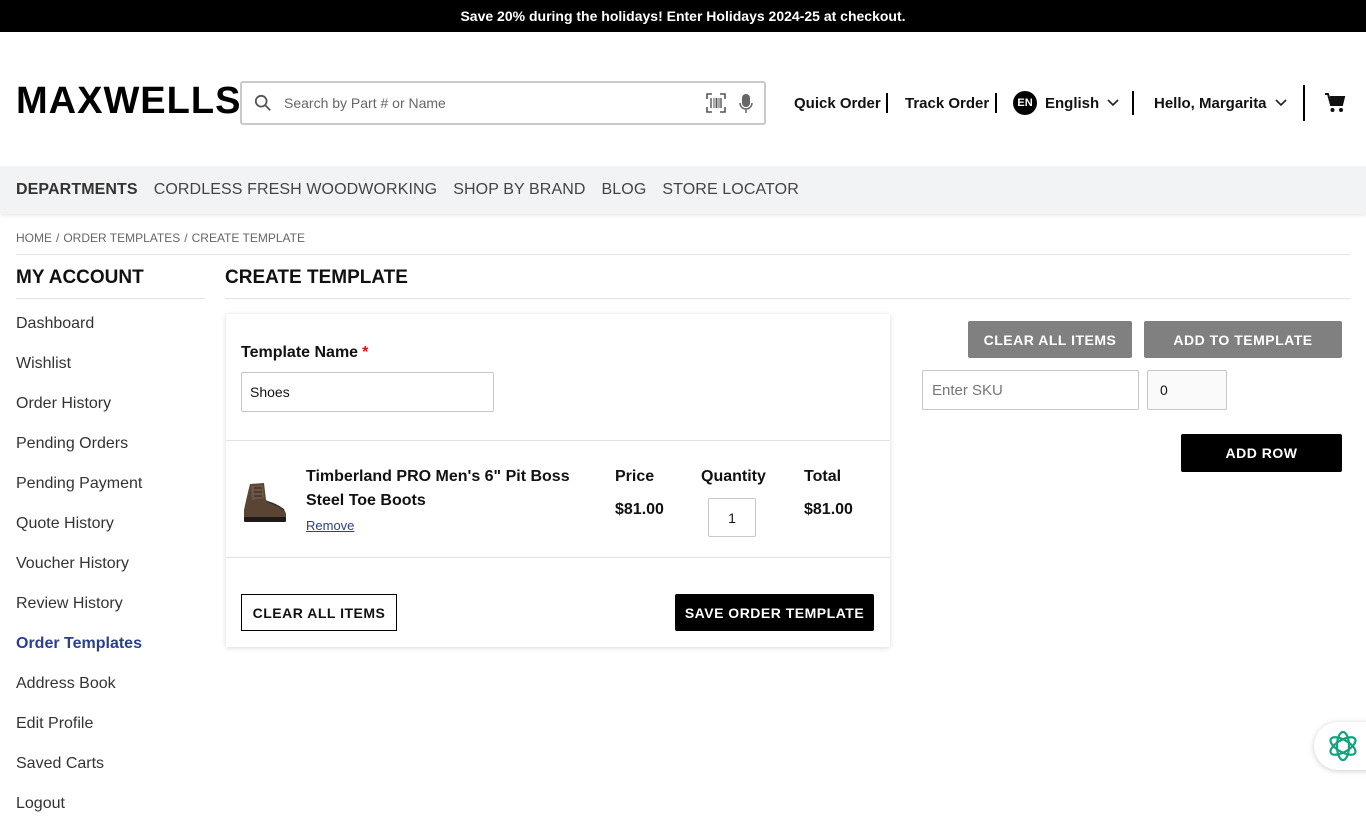 This screenshot has width=1366, height=840. What do you see at coordinates (716, 103) in the screenshot?
I see `barcode-scan-icon` at bounding box center [716, 103].